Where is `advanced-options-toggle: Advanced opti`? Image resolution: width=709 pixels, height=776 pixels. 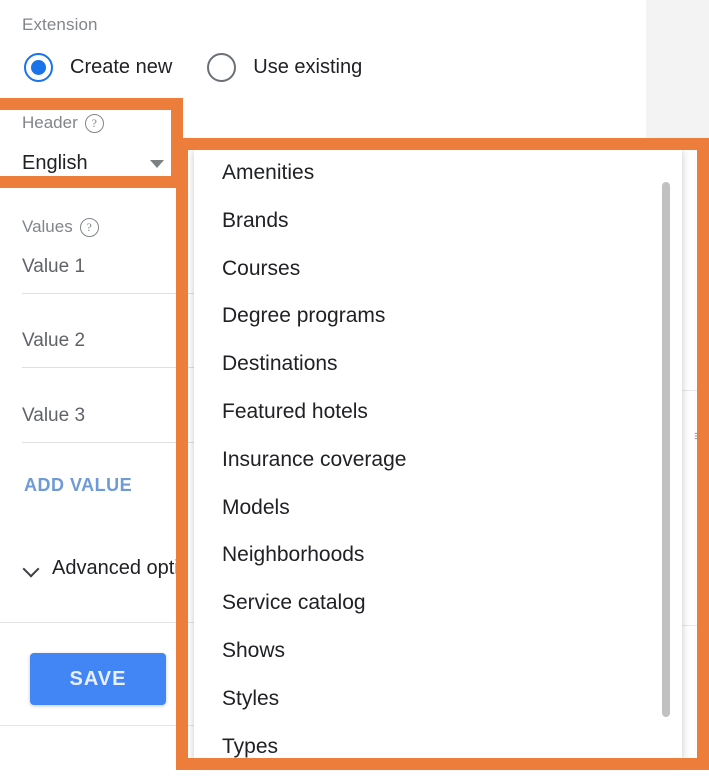 advanced-options-toggle: Advanced opti is located at coordinates (101, 568).